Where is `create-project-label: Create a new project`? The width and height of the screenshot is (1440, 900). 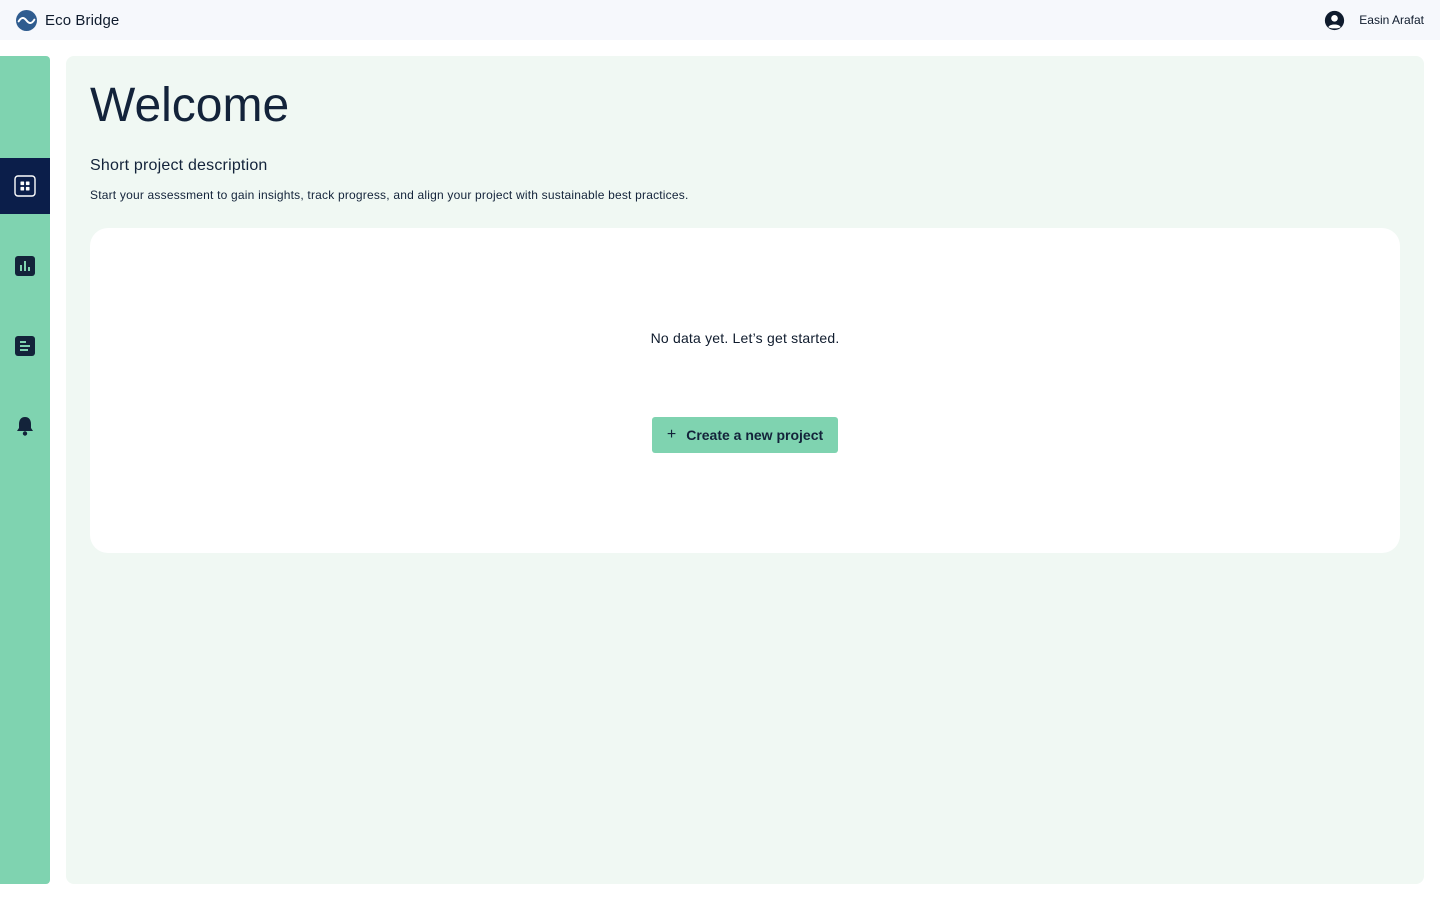 create-project-label: Create a new project is located at coordinates (755, 435).